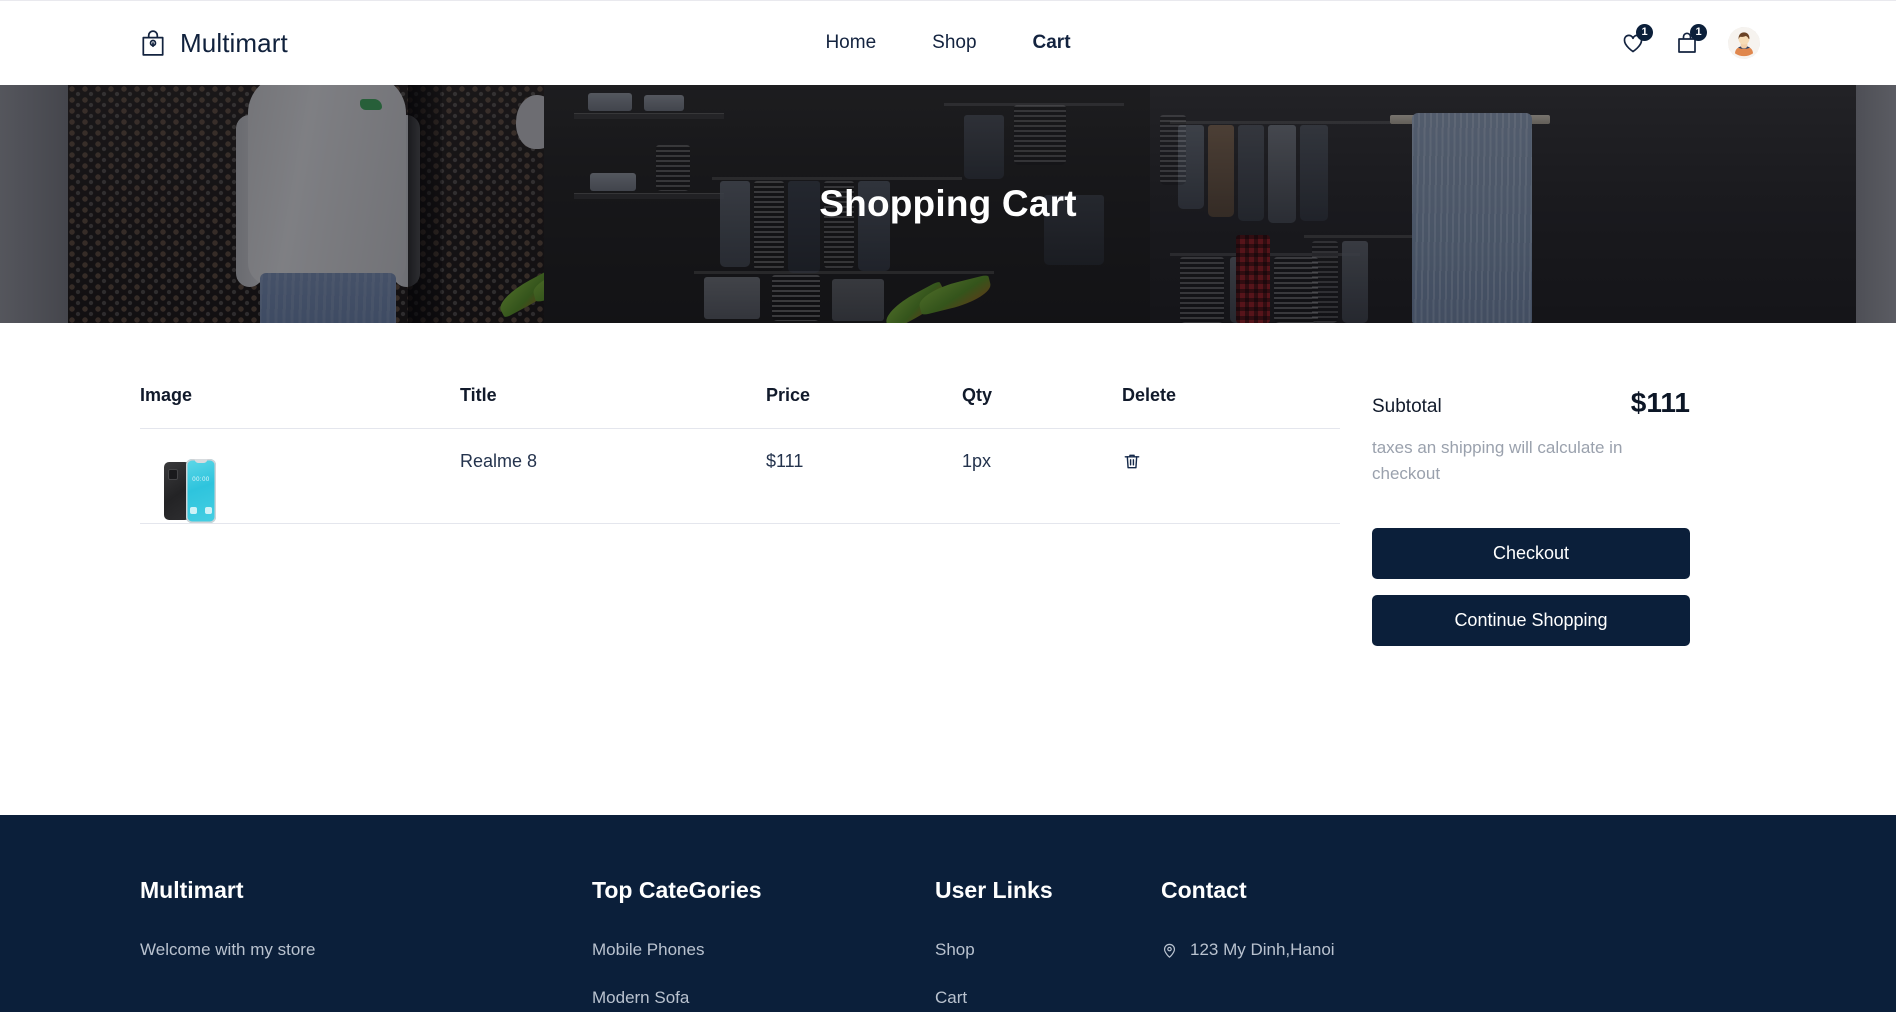  What do you see at coordinates (234, 42) in the screenshot?
I see `brand-name: Multimart` at bounding box center [234, 42].